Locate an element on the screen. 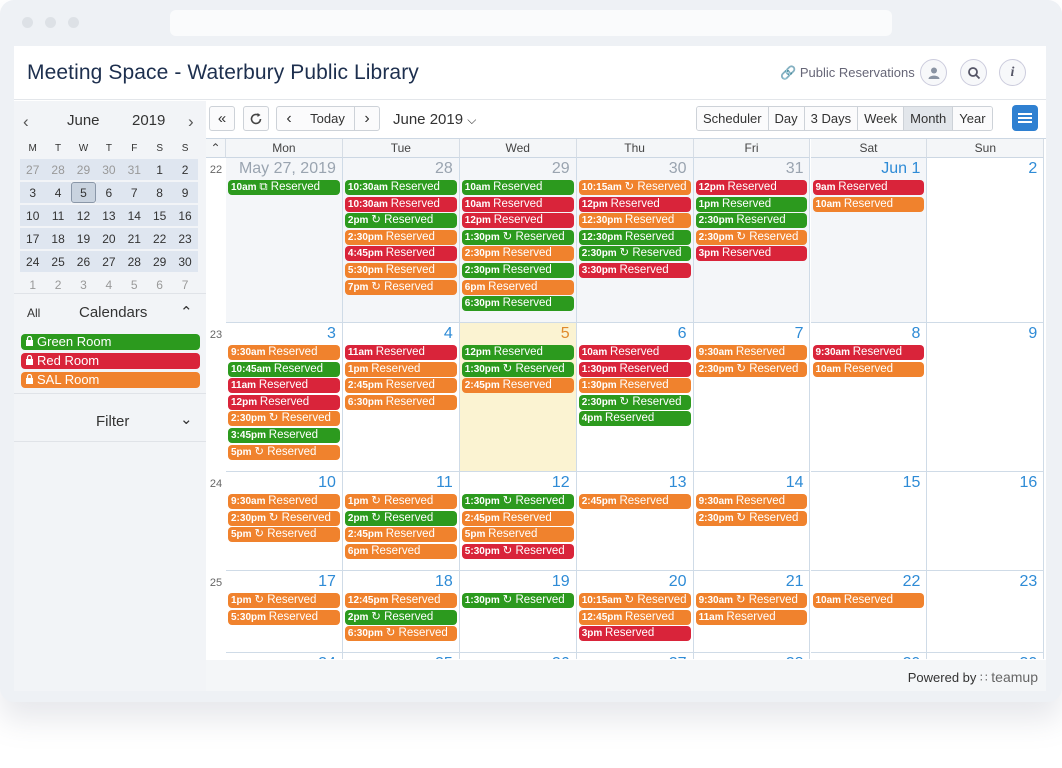  view-button-year: Year is located at coordinates (972, 118).